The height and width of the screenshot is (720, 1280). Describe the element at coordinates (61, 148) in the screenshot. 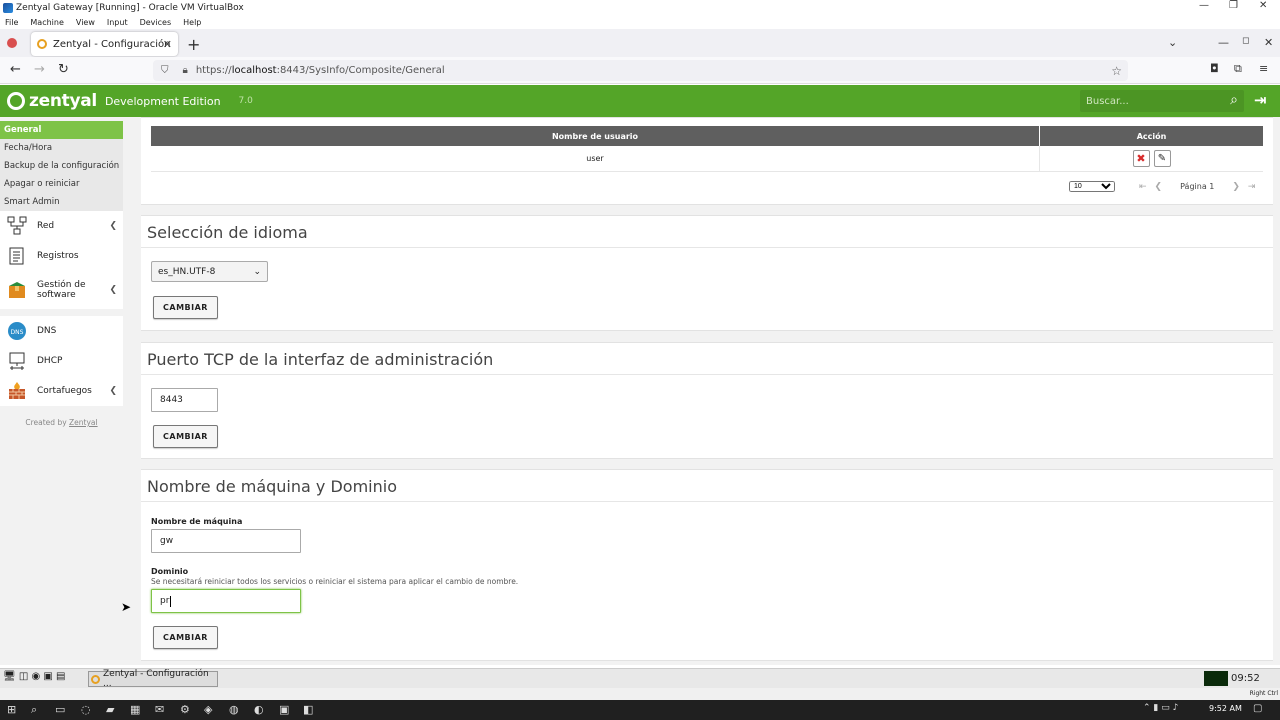

I see `sidebar-subitem-date-time: Fecha/Hora` at that location.